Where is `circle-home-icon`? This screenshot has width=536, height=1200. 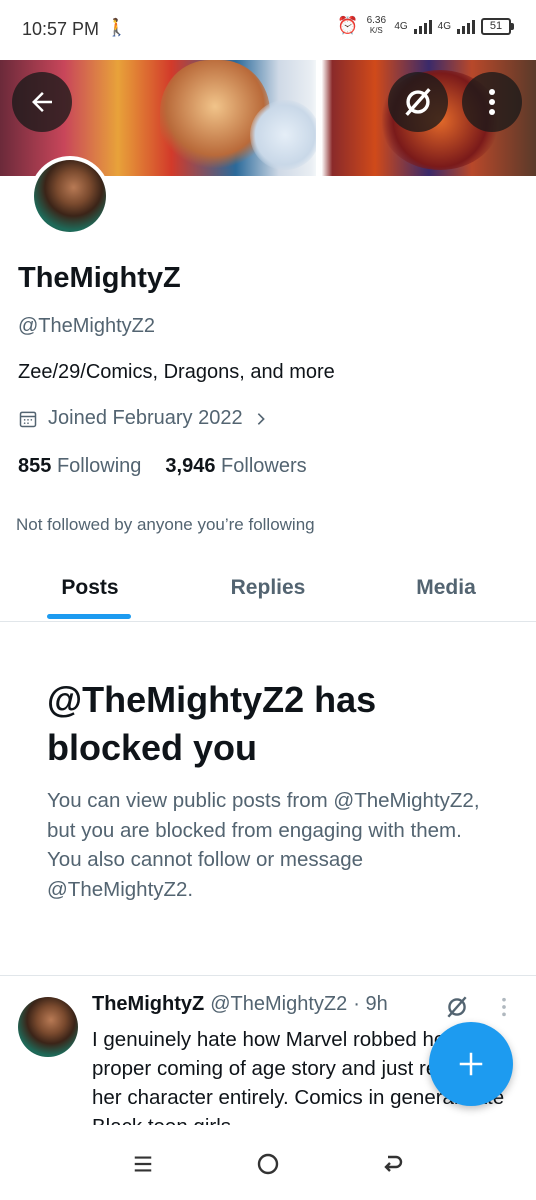 circle-home-icon is located at coordinates (268, 1164).